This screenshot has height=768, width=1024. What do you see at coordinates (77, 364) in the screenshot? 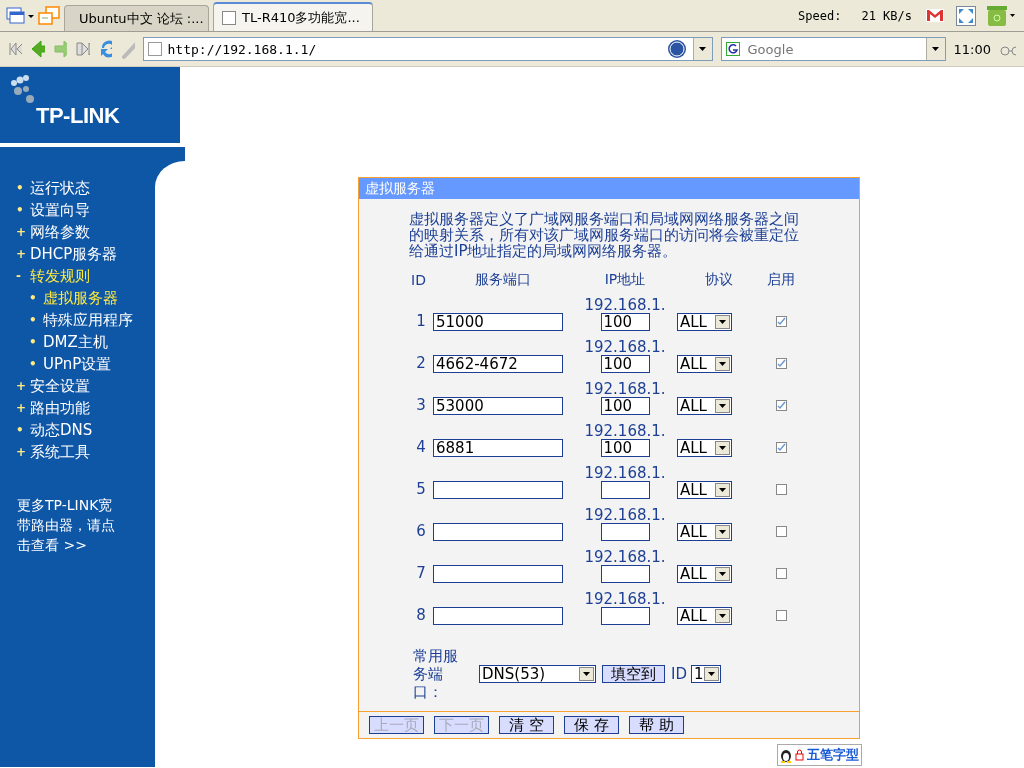
I see `menu-item: UPnP设置` at bounding box center [77, 364].